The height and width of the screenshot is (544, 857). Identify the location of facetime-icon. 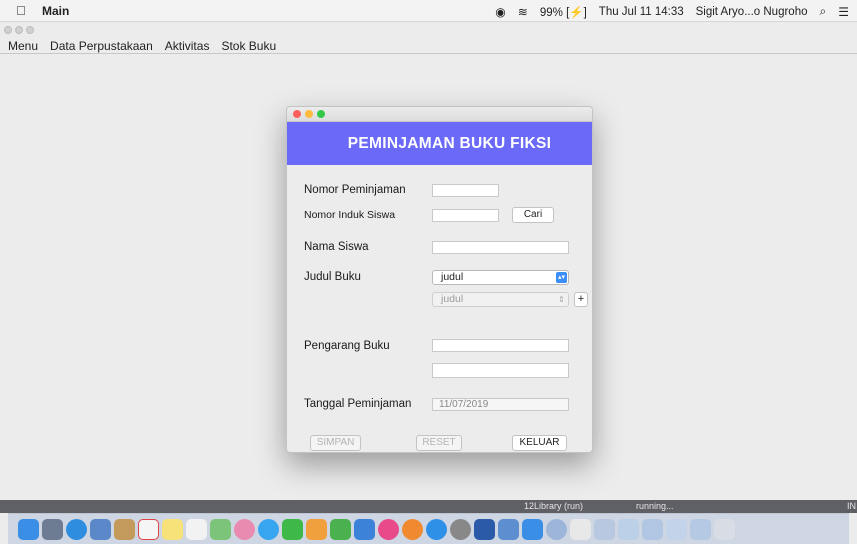
(292, 529).